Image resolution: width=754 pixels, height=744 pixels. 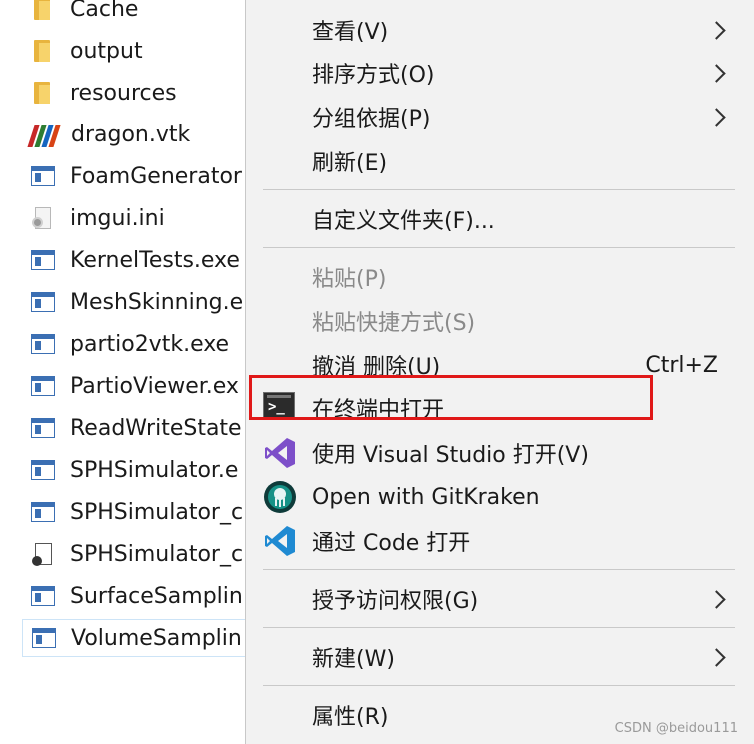 I want to click on menu-item-open-gitkraken: Open with GitKraken, so click(x=500, y=497).